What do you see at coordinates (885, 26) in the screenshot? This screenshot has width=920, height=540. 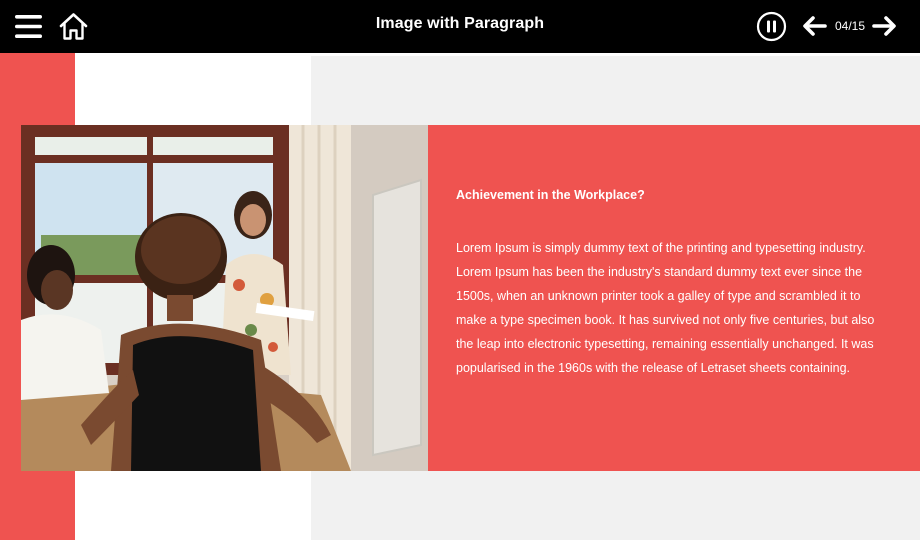 I see `arrow-right-icon` at bounding box center [885, 26].